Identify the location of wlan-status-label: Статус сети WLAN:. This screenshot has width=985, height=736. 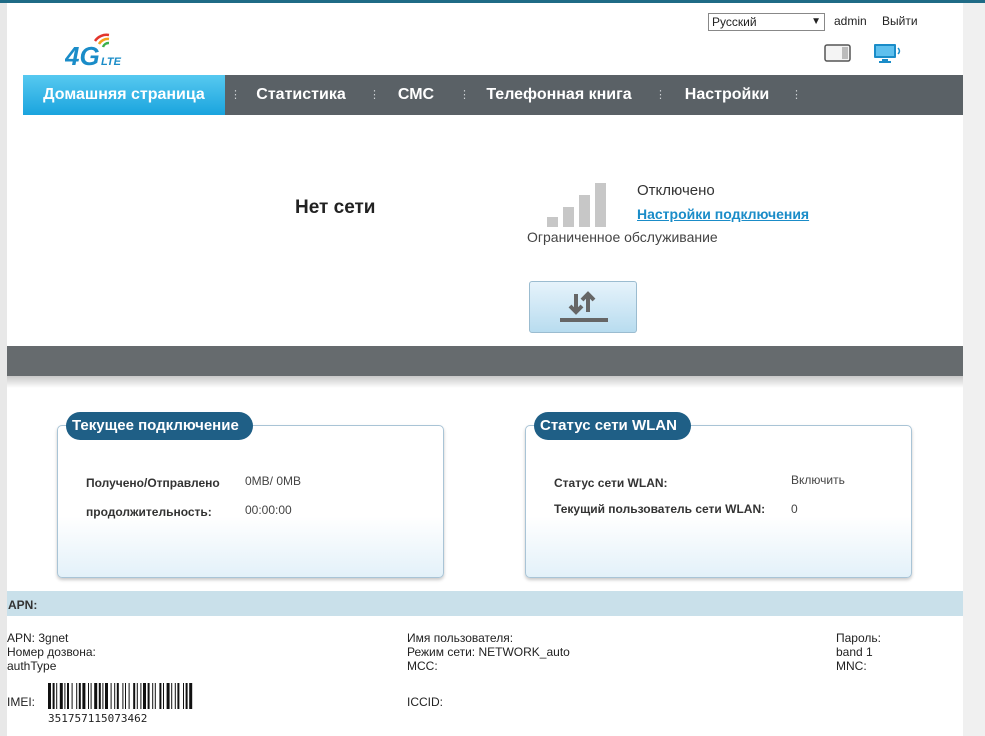
(611, 483).